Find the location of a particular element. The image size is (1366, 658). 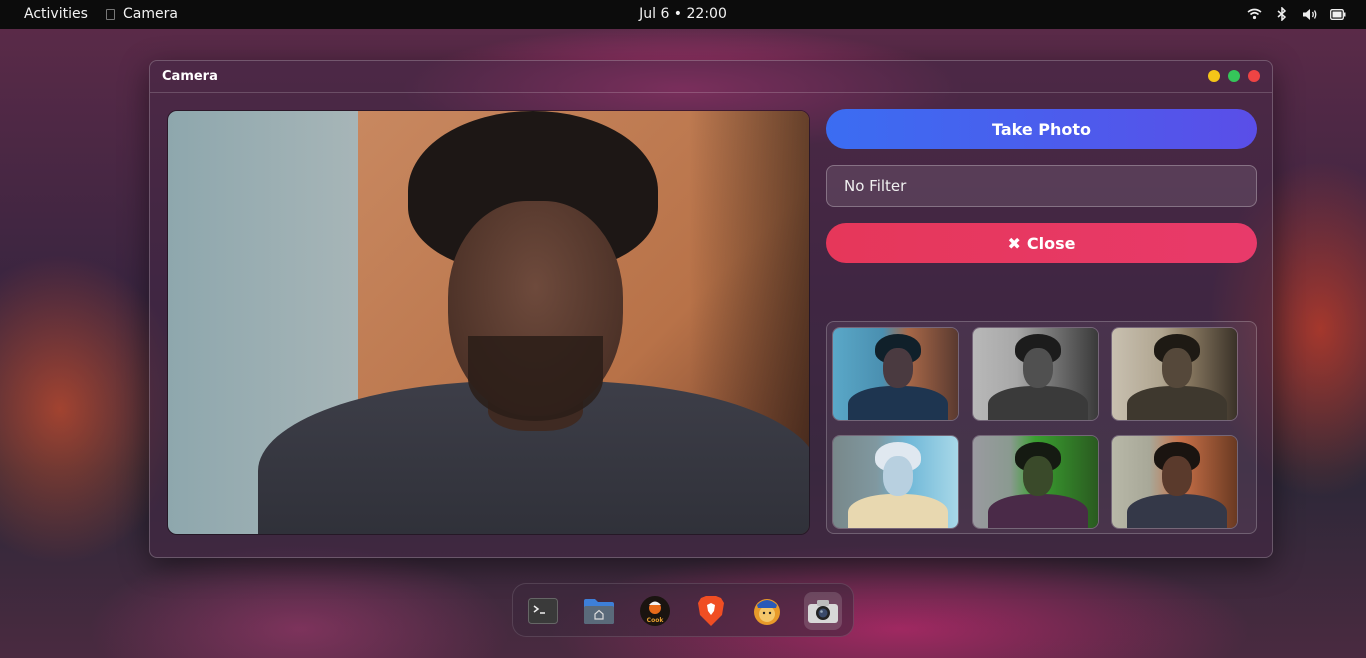

filter-thumbnail-invert is located at coordinates (895, 482).